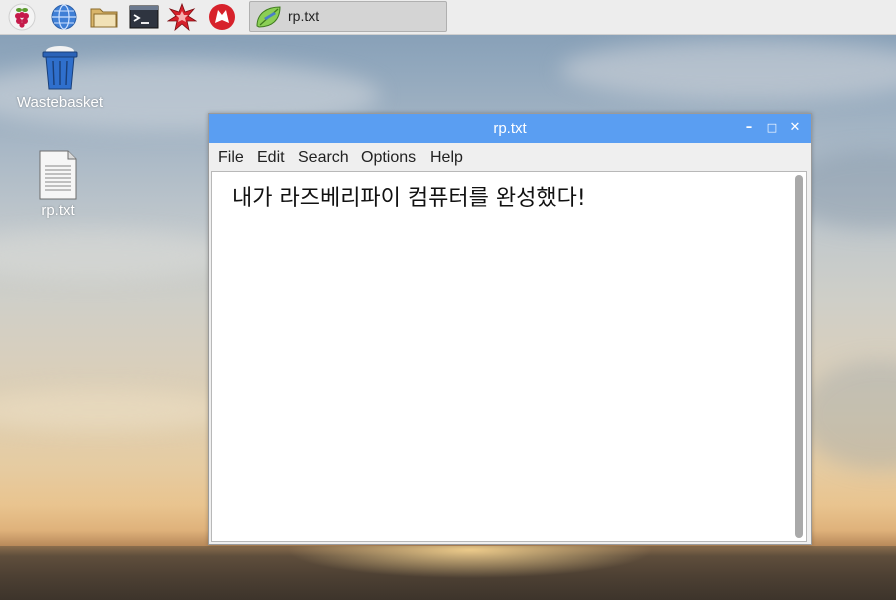 Image resolution: width=896 pixels, height=600 pixels. I want to click on document-text: 내가 라즈베리파이 컴퓨터를 완성했다!, so click(409, 198).